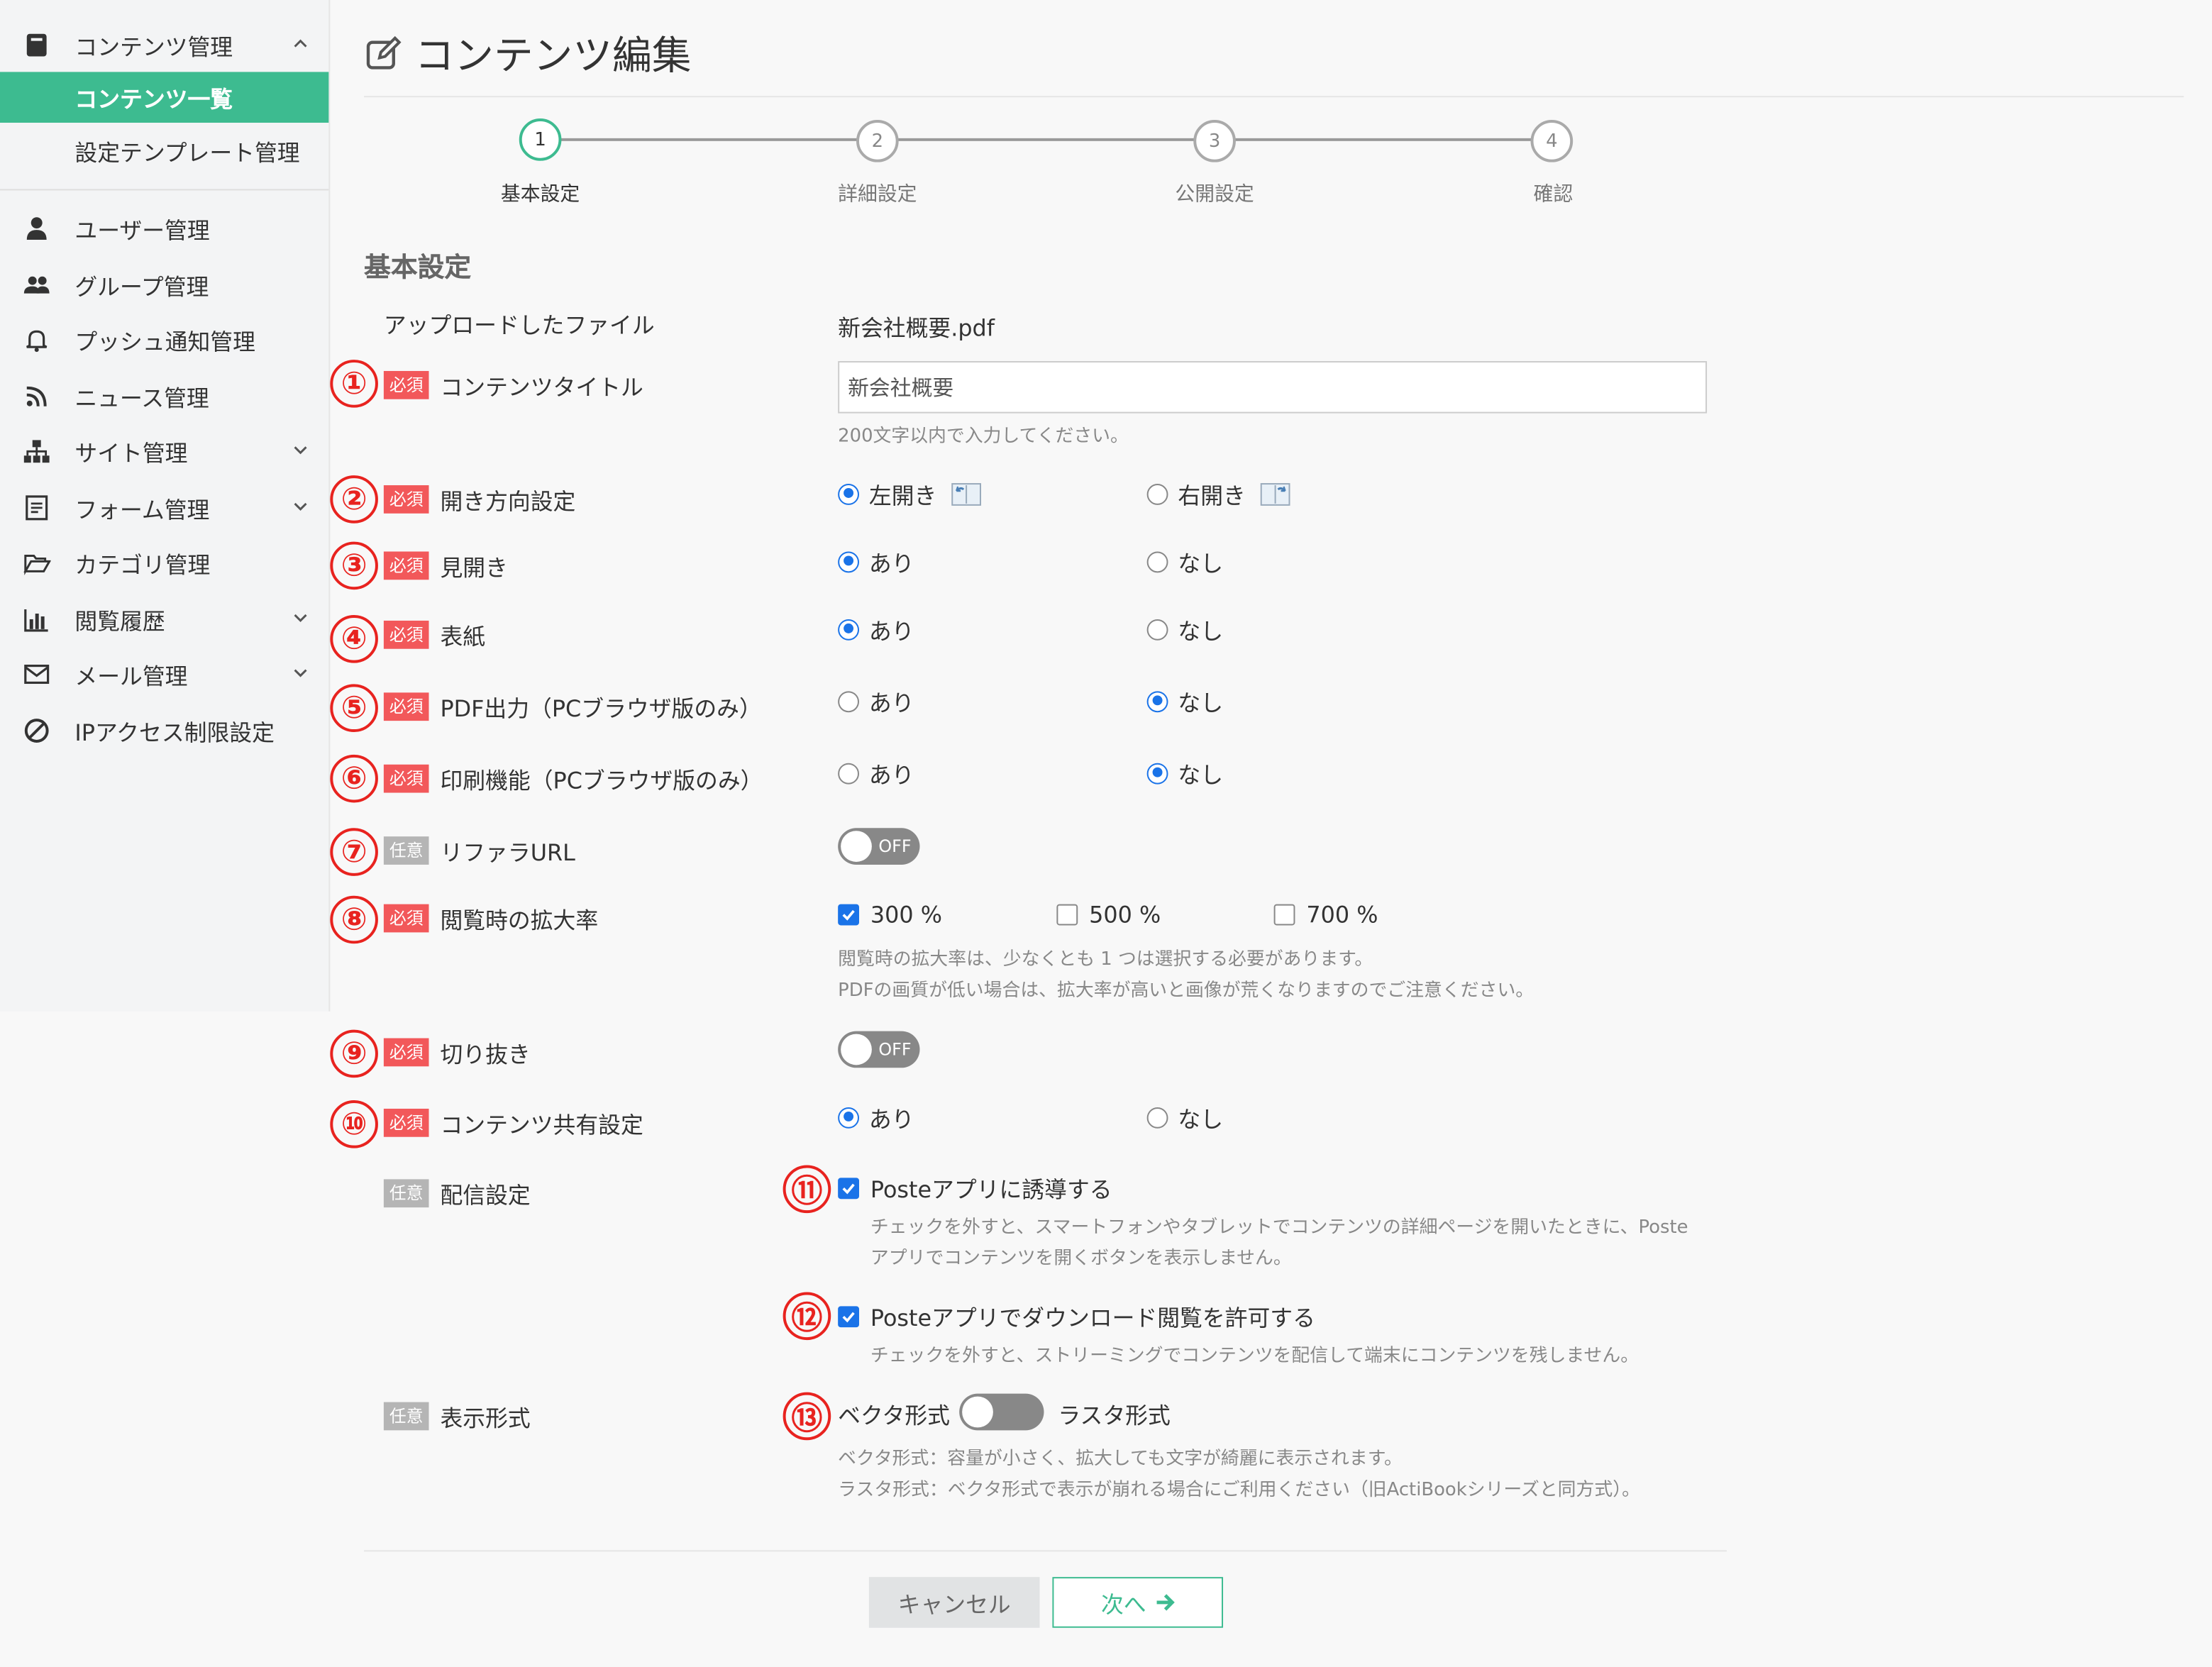  What do you see at coordinates (37, 674) in the screenshot?
I see `envelope-icon` at bounding box center [37, 674].